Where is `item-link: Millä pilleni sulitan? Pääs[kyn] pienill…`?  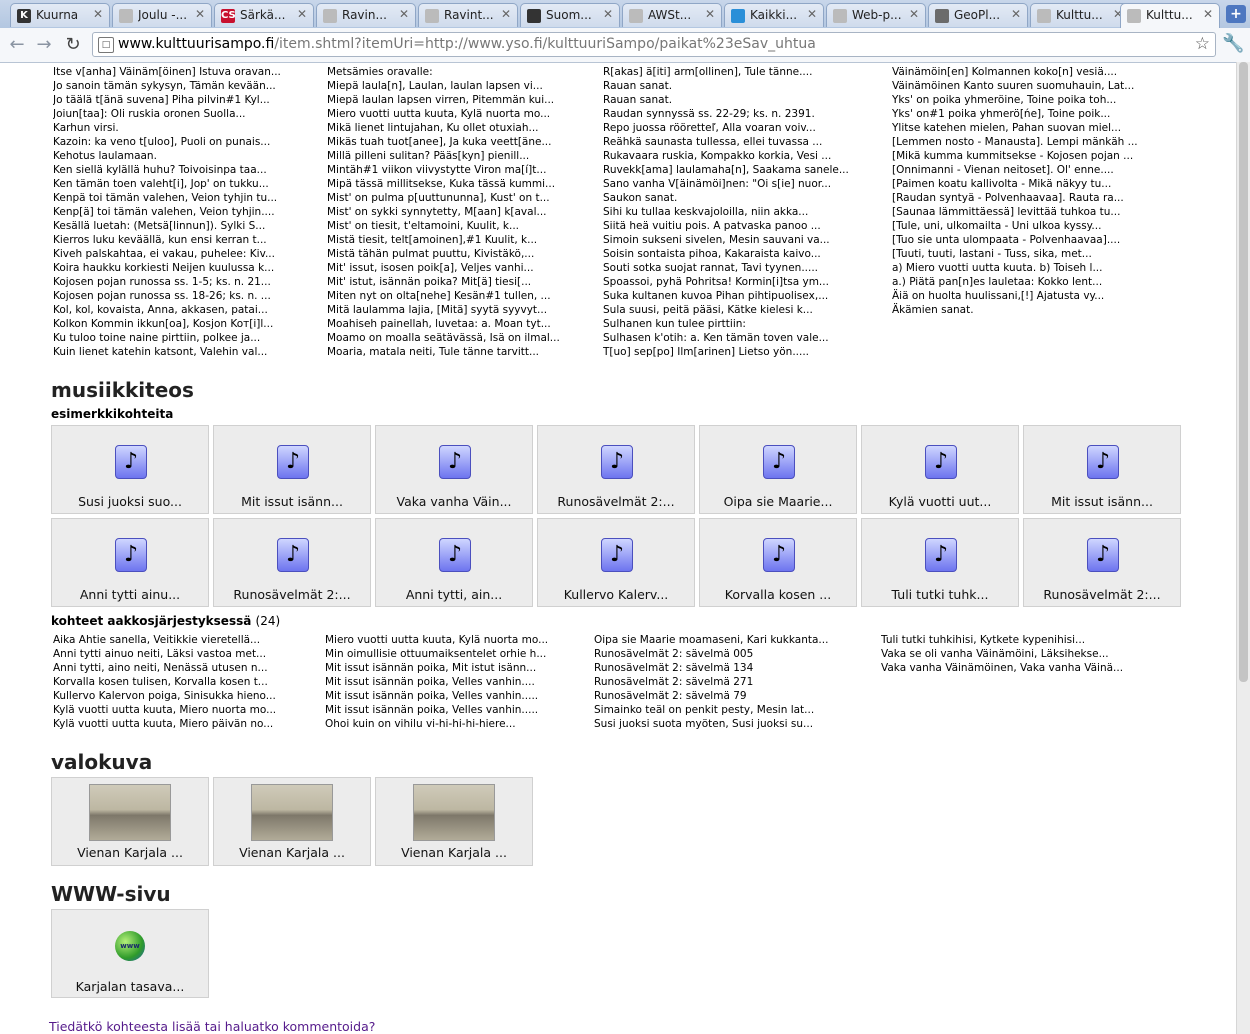
item-link: Millä pilleni sulitan? Pääs[kyn] pienill… is located at coordinates (457, 156).